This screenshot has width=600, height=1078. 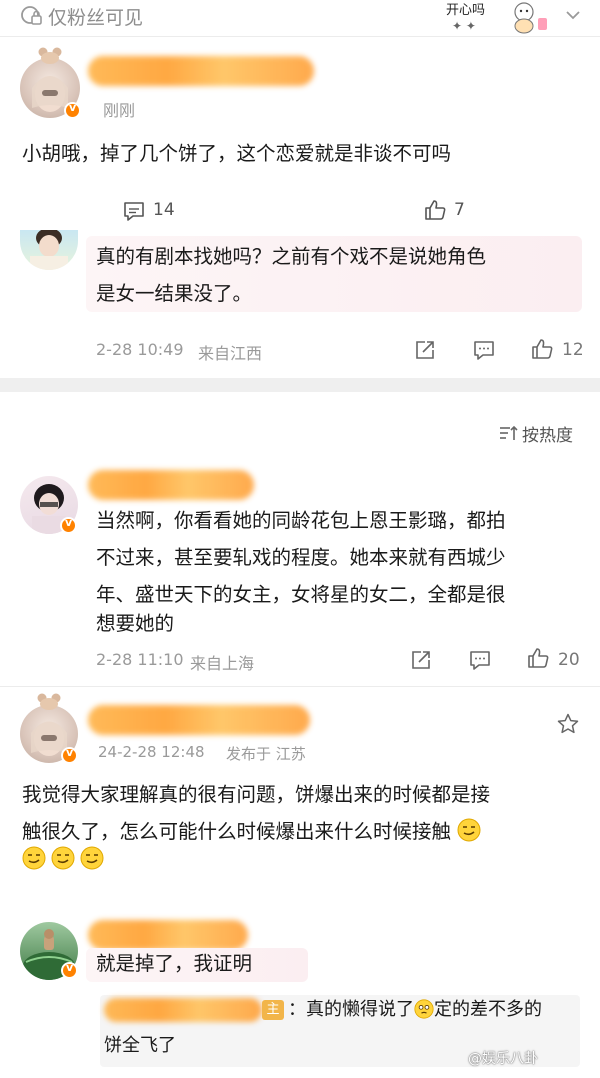 What do you see at coordinates (291, 256) in the screenshot?
I see `reply-text-line1: 真的有剧本找她吗？之前有个戏不是说她角色` at bounding box center [291, 256].